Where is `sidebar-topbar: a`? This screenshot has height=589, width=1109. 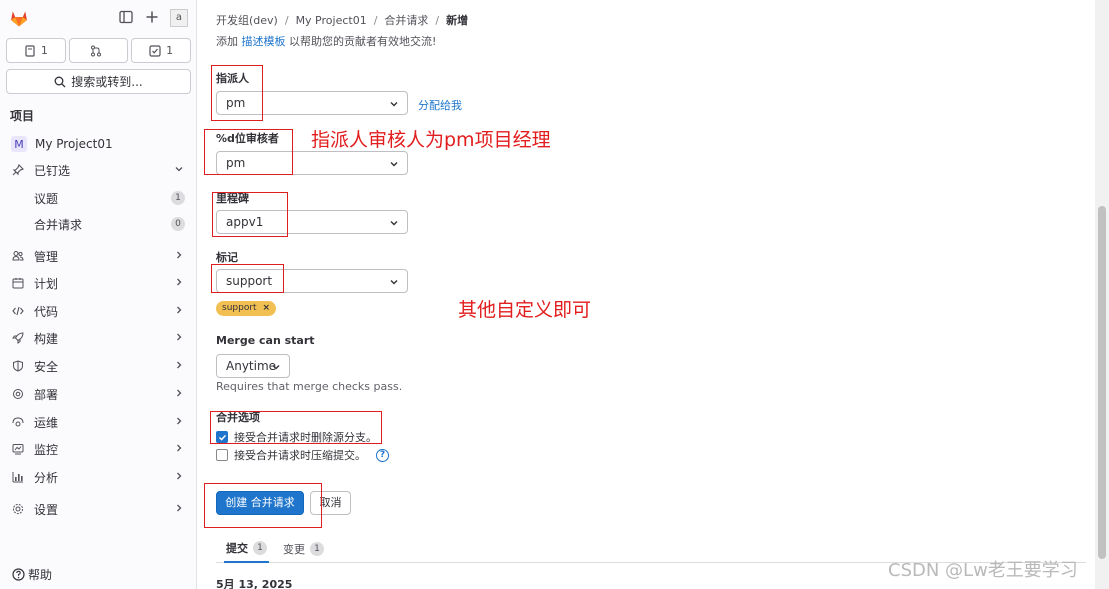
sidebar-topbar: a is located at coordinates (98, 18).